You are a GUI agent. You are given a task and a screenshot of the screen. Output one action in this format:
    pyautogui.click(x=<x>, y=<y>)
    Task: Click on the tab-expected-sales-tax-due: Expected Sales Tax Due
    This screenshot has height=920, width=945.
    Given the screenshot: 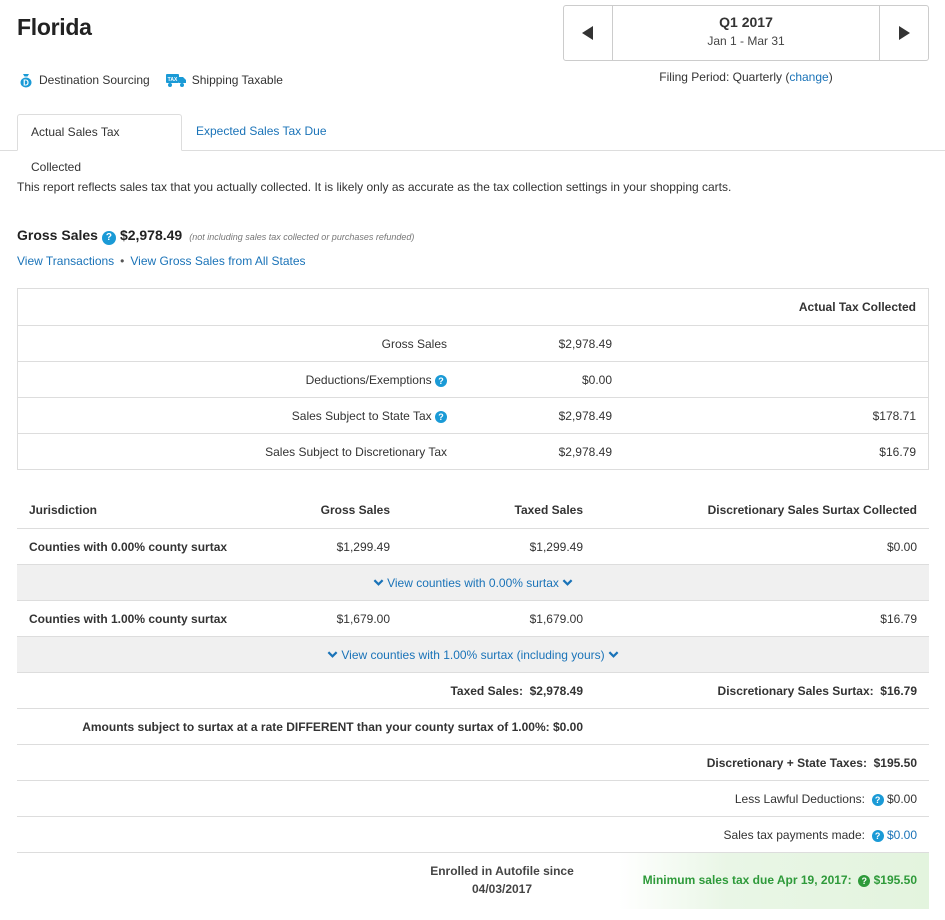 What is the action you would take?
    pyautogui.click(x=261, y=132)
    